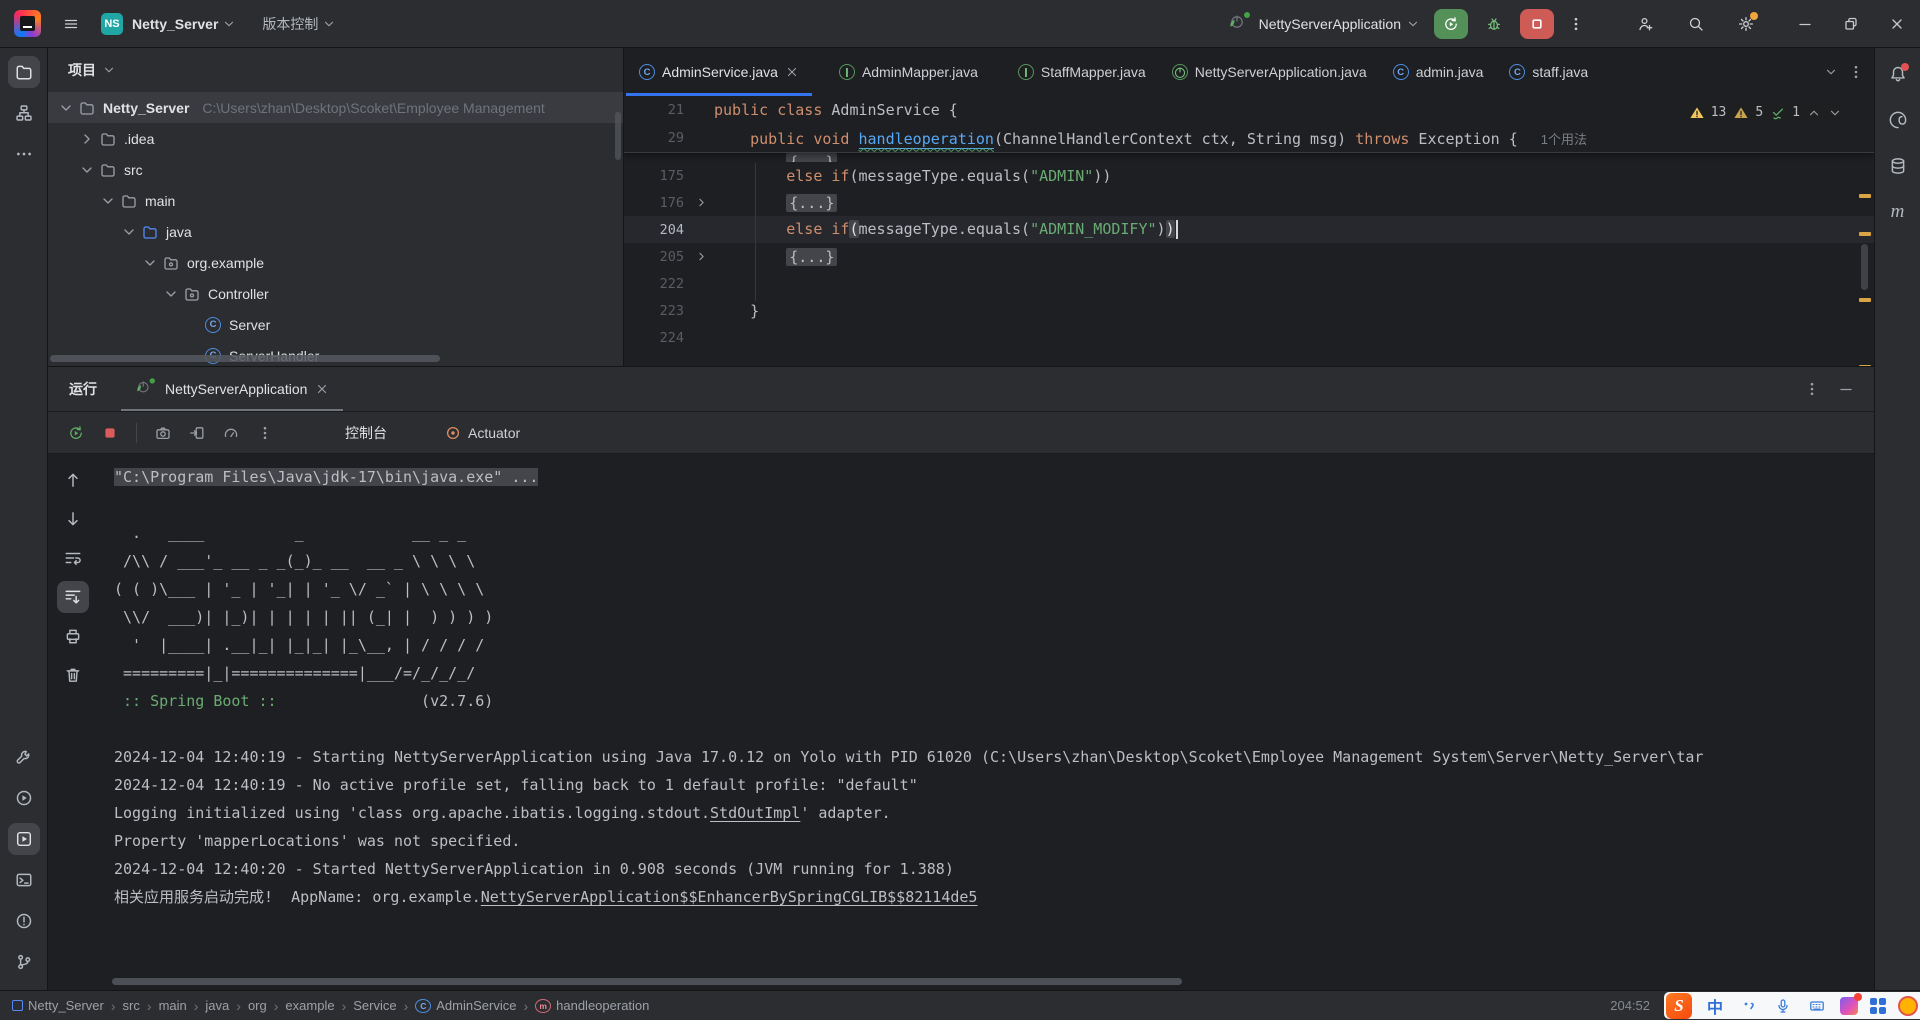 Image resolution: width=1920 pixels, height=1020 pixels. I want to click on window-close-button, so click(1897, 24).